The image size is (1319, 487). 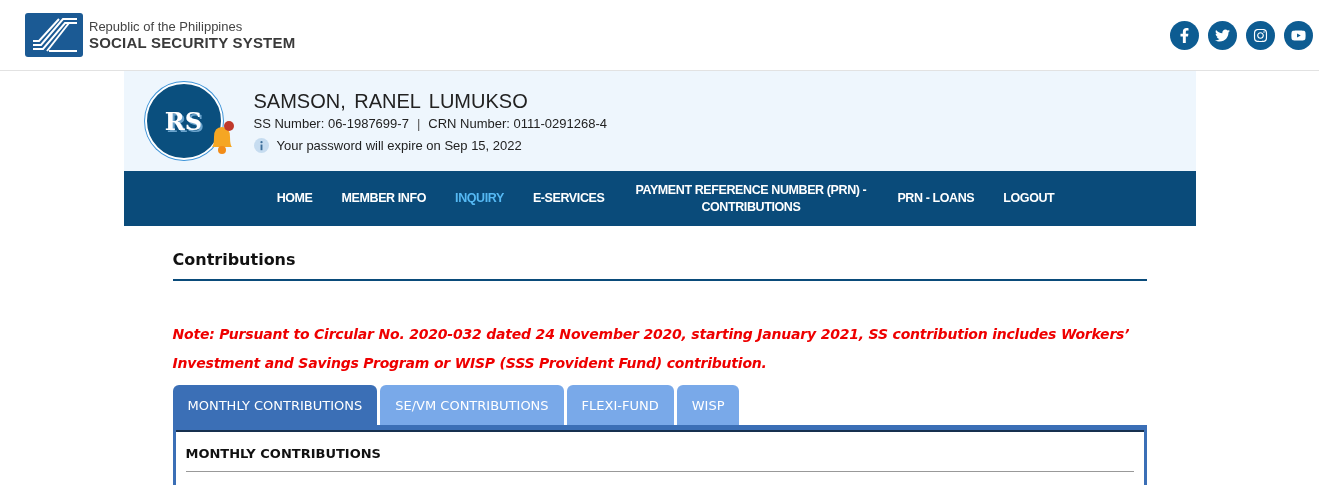 What do you see at coordinates (391, 101) in the screenshot?
I see `member-name: SAMSON, RANEL LUMUKSO` at bounding box center [391, 101].